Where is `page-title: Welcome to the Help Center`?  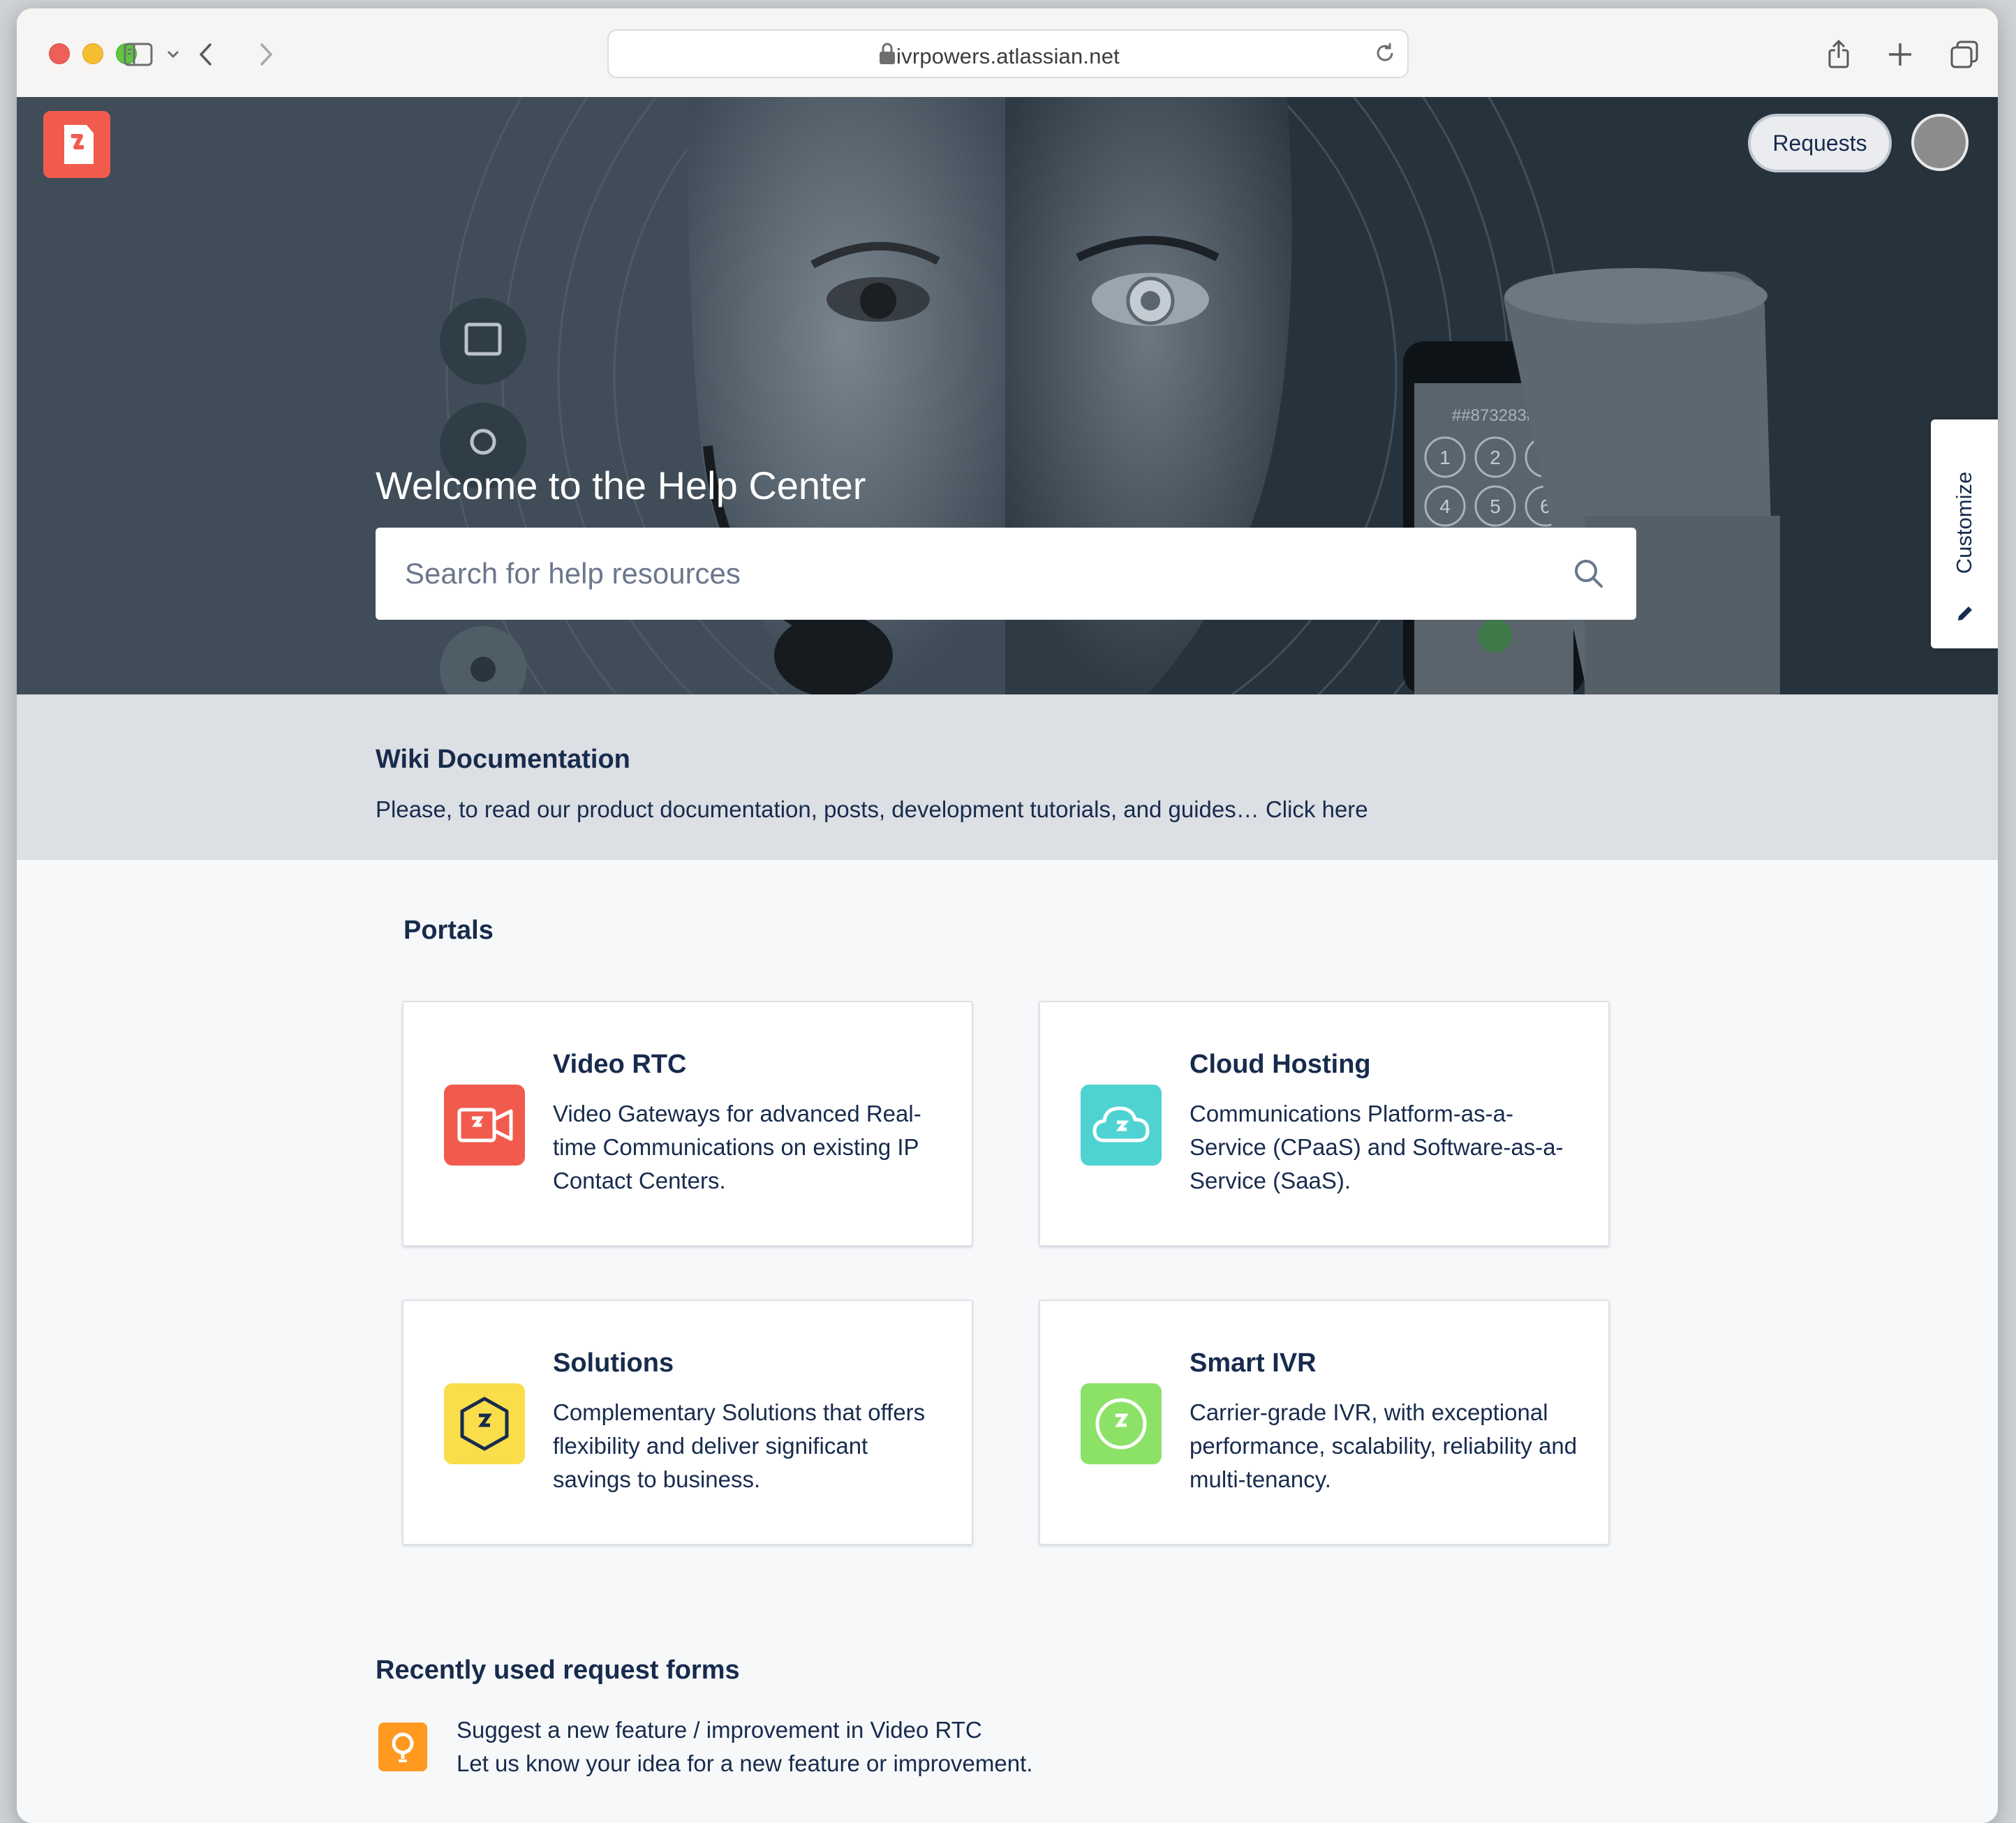 page-title: Welcome to the Help Center is located at coordinates (621, 485).